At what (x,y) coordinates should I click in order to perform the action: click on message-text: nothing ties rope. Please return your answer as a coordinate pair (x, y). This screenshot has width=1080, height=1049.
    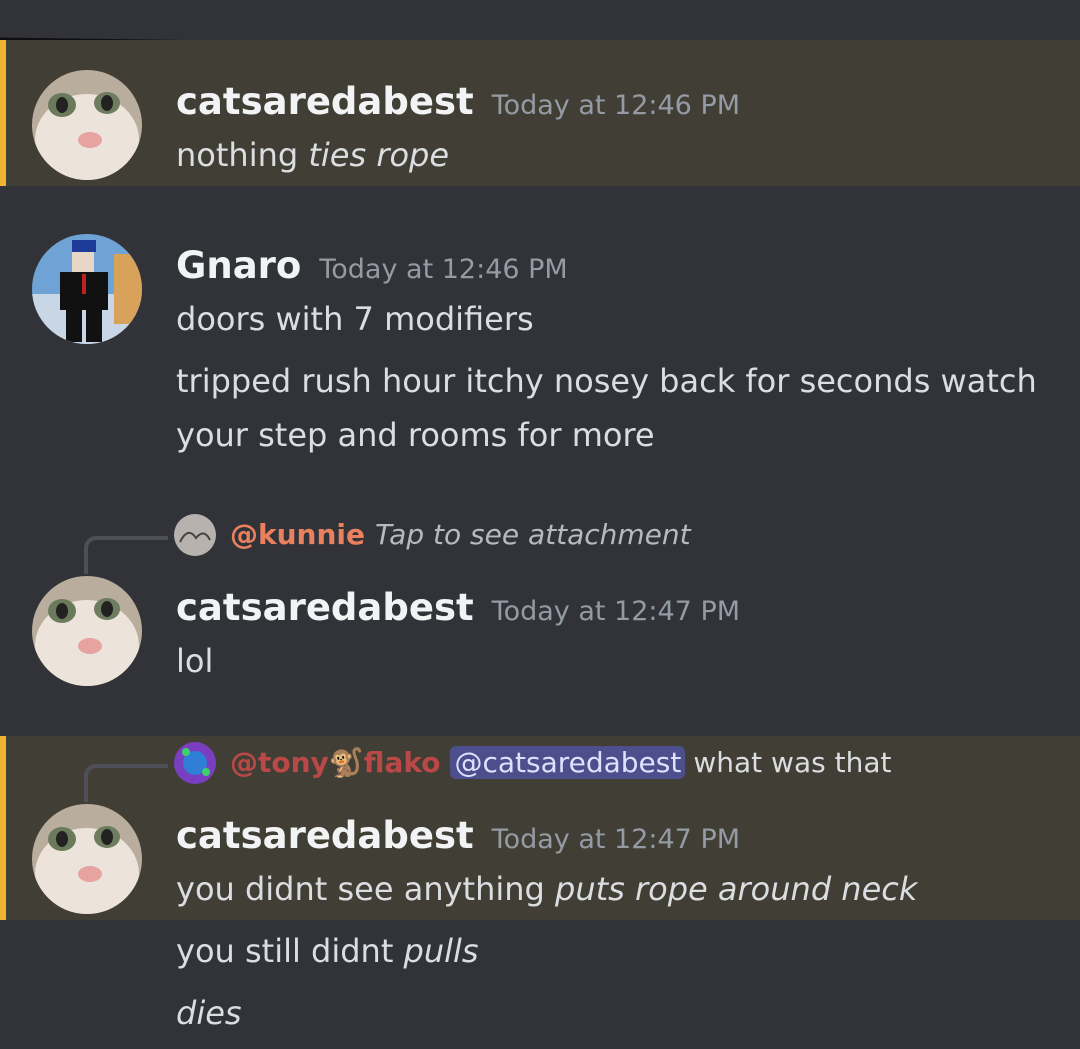
    Looking at the image, I should click on (312, 155).